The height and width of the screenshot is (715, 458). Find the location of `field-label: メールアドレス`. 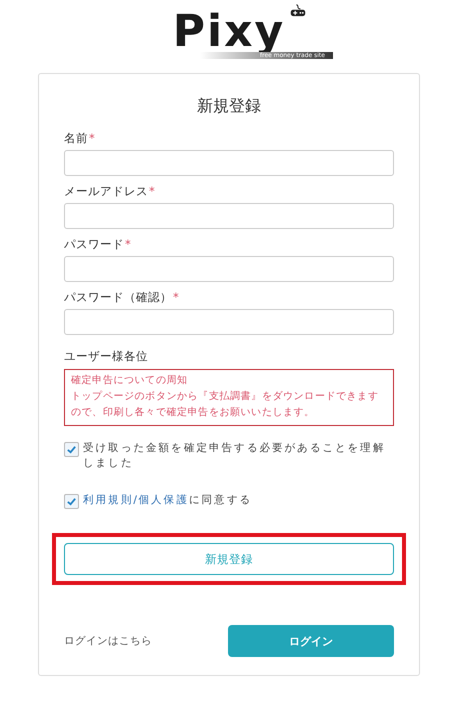

field-label: メールアドレス is located at coordinates (106, 191).